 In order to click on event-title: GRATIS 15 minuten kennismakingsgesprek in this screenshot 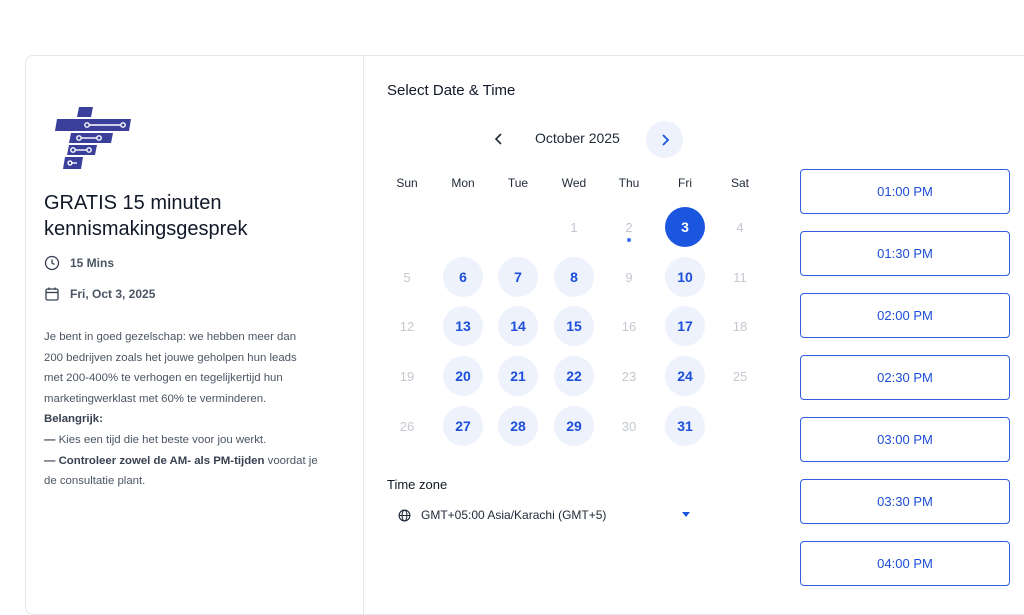, I will do `click(199, 216)`.